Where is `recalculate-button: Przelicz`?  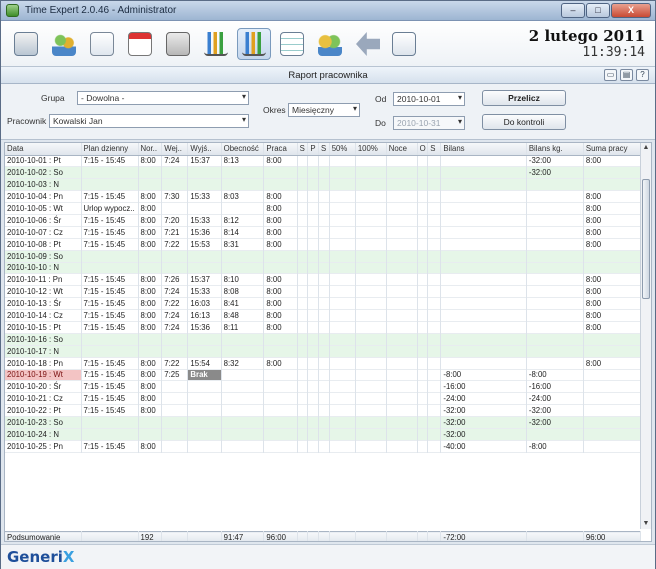 recalculate-button: Przelicz is located at coordinates (524, 98).